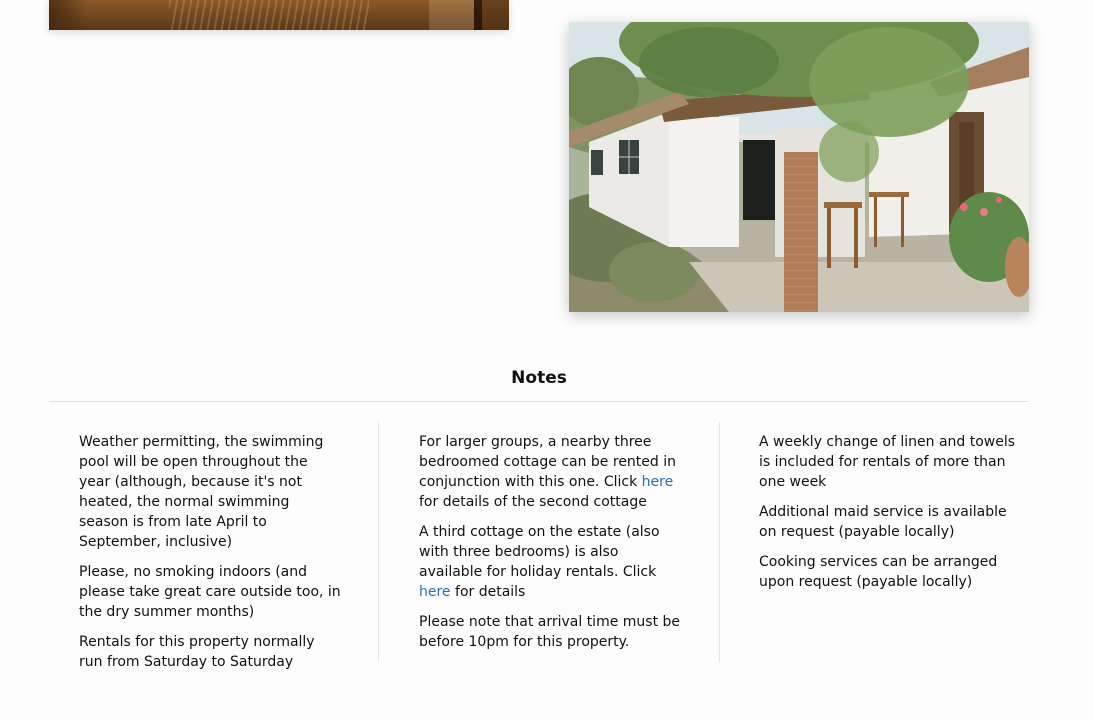 The height and width of the screenshot is (721, 1093). What do you see at coordinates (279, 15) in the screenshot?
I see `property-photo-interior` at bounding box center [279, 15].